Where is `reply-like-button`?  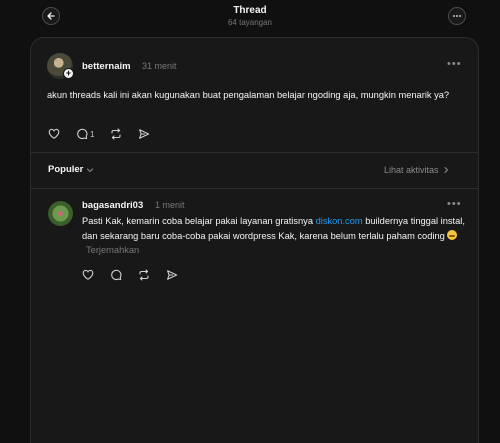
reply-like-button is located at coordinates (88, 275).